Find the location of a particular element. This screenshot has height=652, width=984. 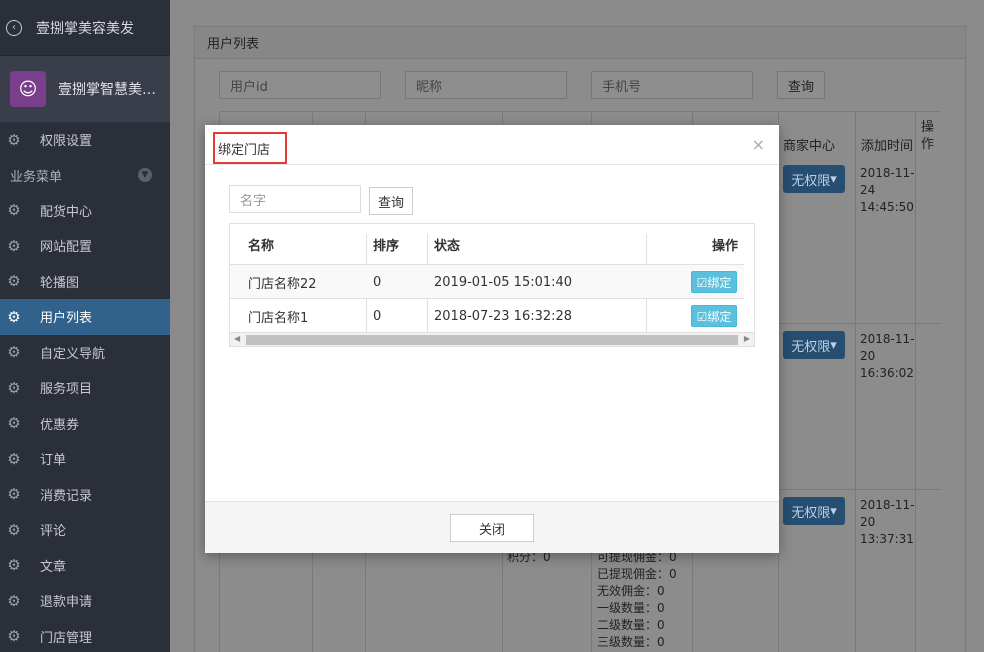

sidebar-item-label: 优惠券 is located at coordinates (60, 425).